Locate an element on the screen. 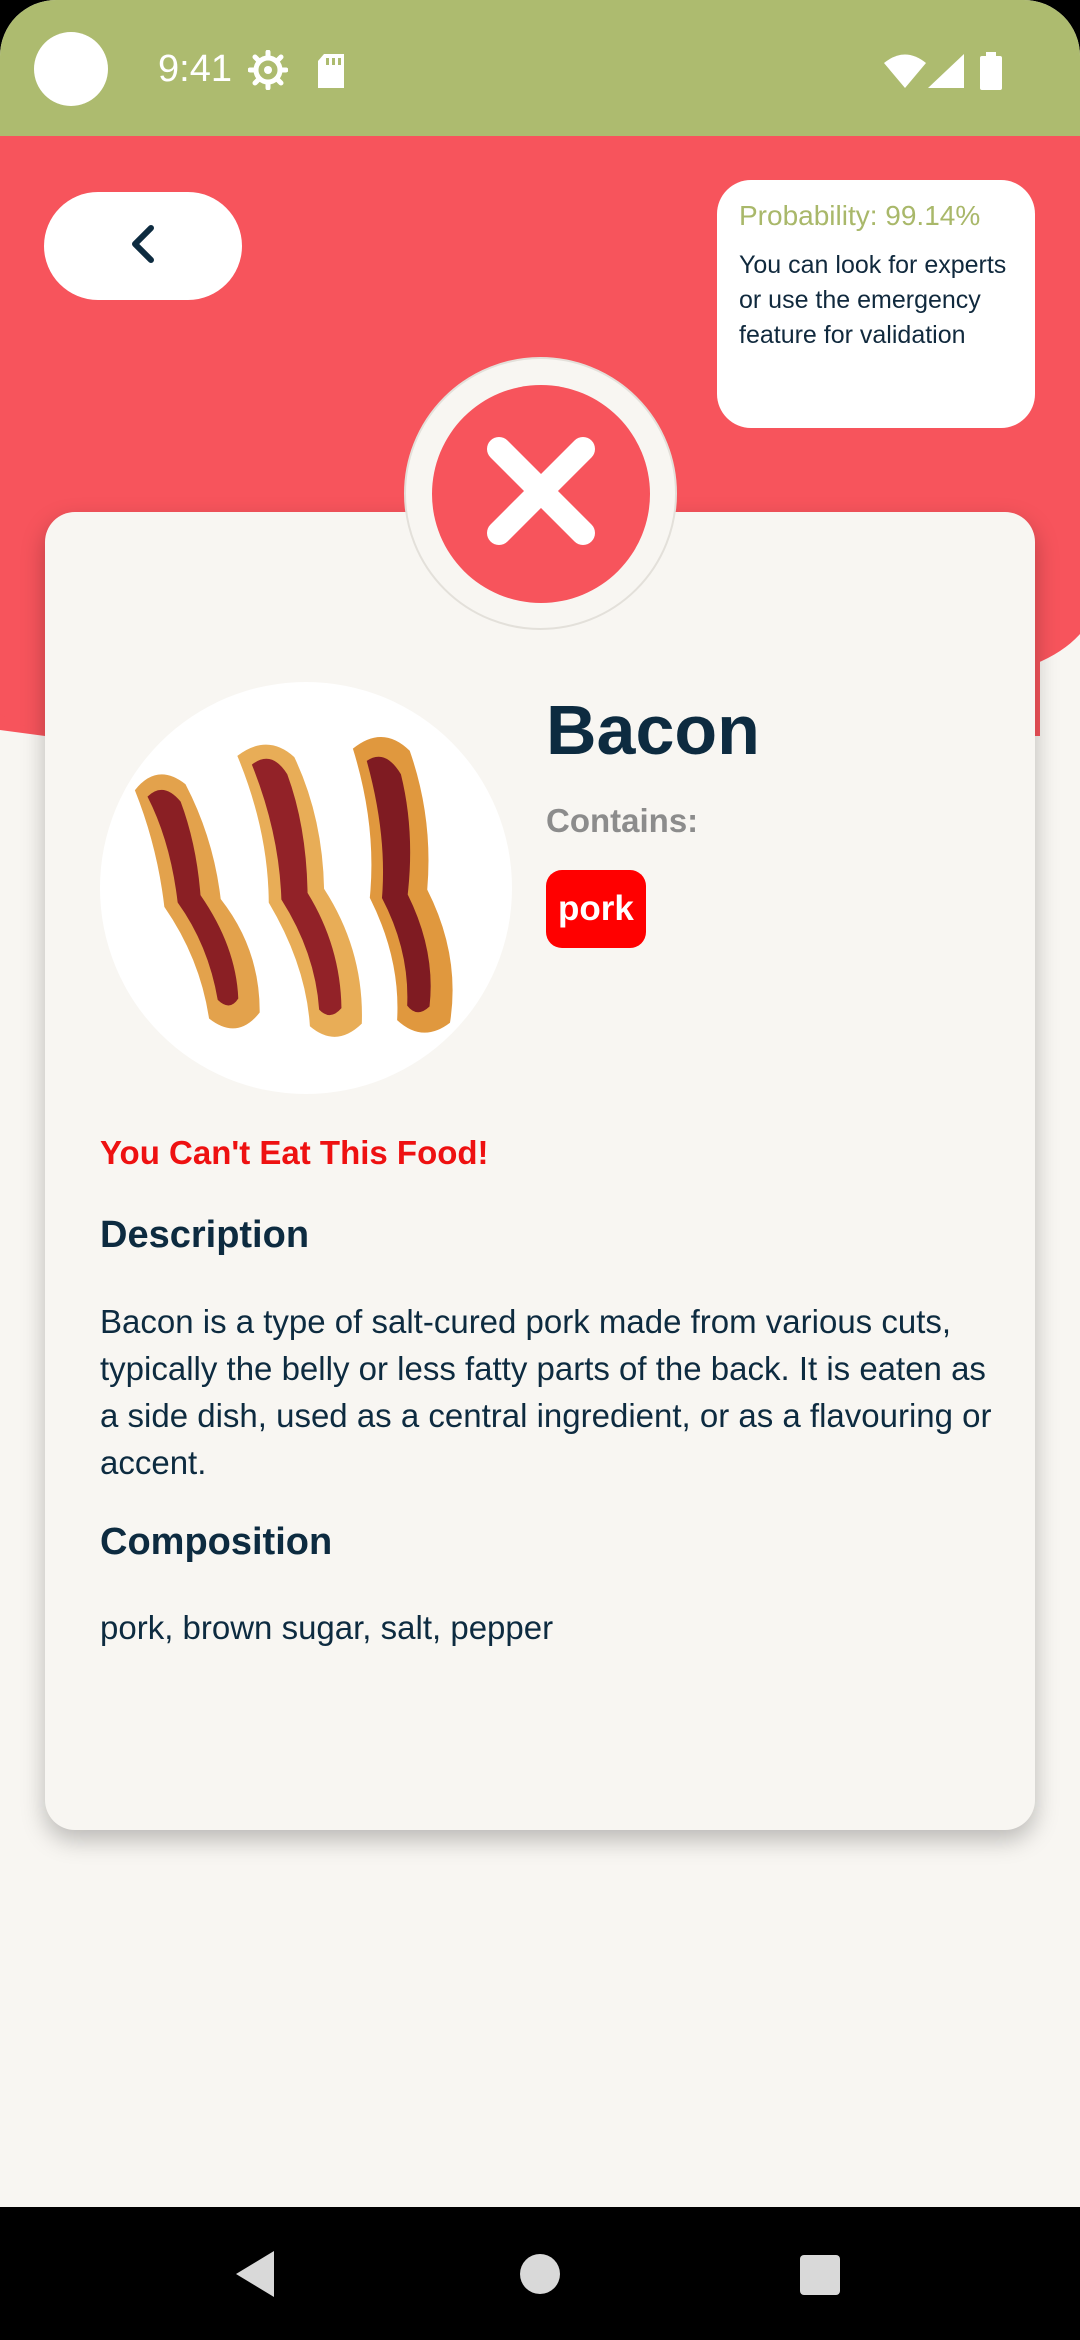 The image size is (1080, 2340). settings-gear-icon is located at coordinates (268, 72).